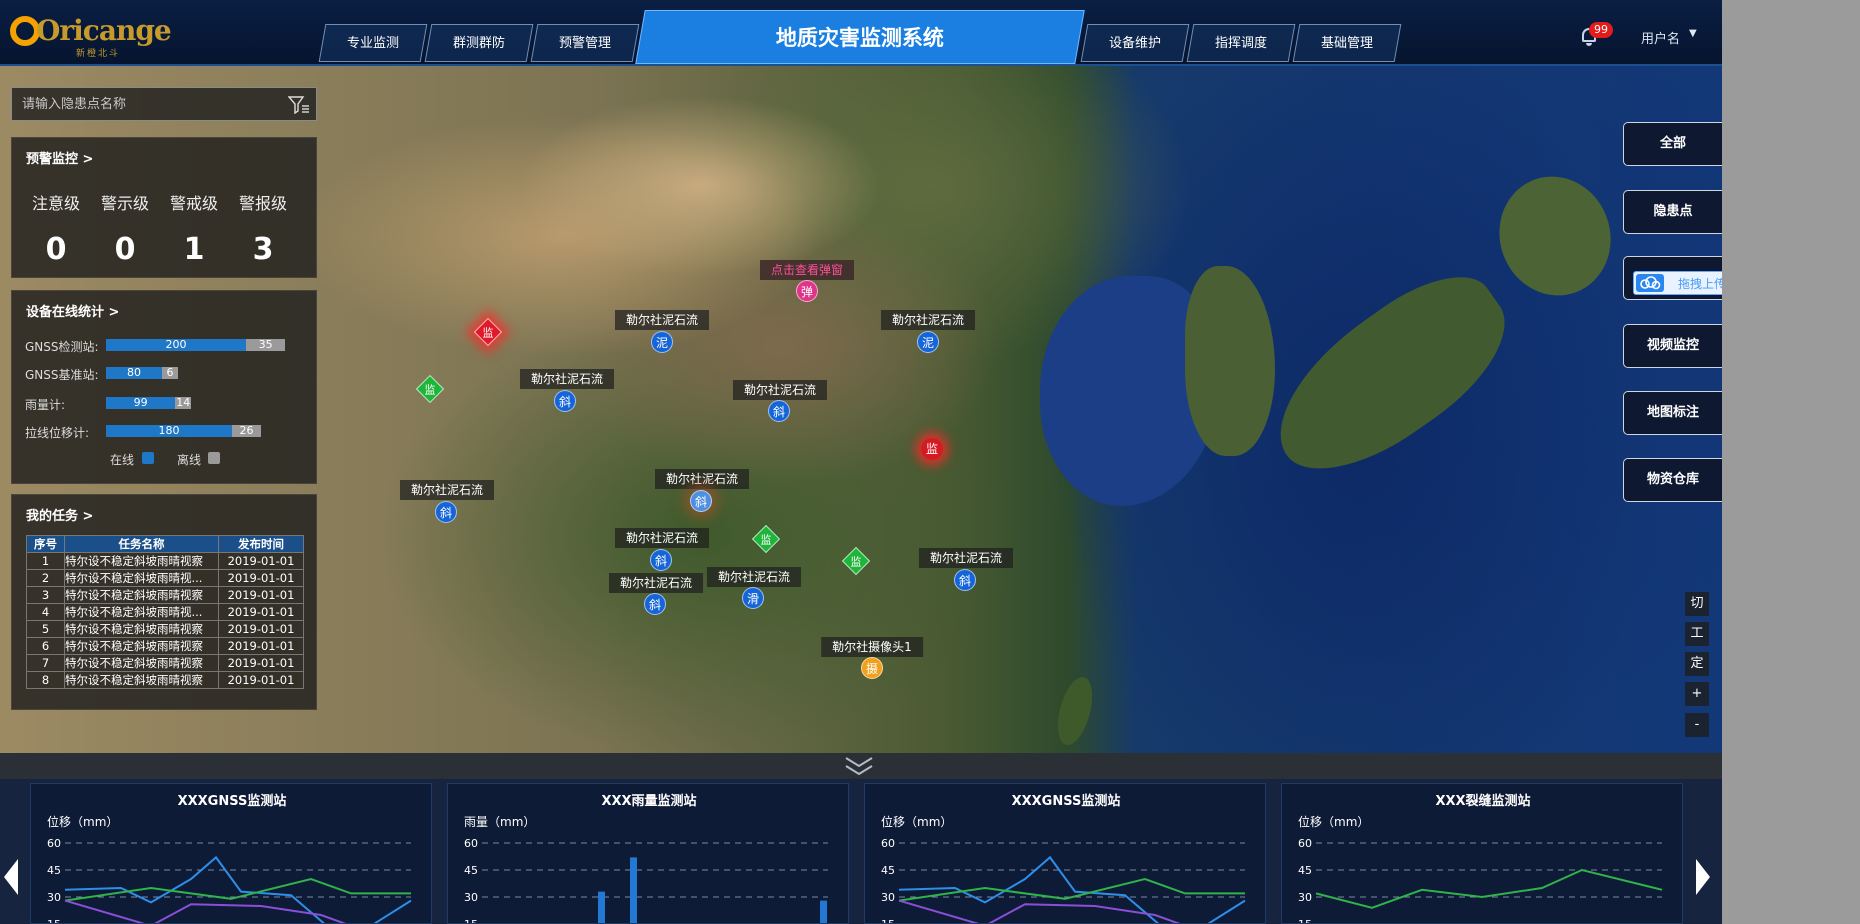 The height and width of the screenshot is (924, 1860). What do you see at coordinates (807, 291) in the screenshot?
I see `popup-marker: 弹` at bounding box center [807, 291].